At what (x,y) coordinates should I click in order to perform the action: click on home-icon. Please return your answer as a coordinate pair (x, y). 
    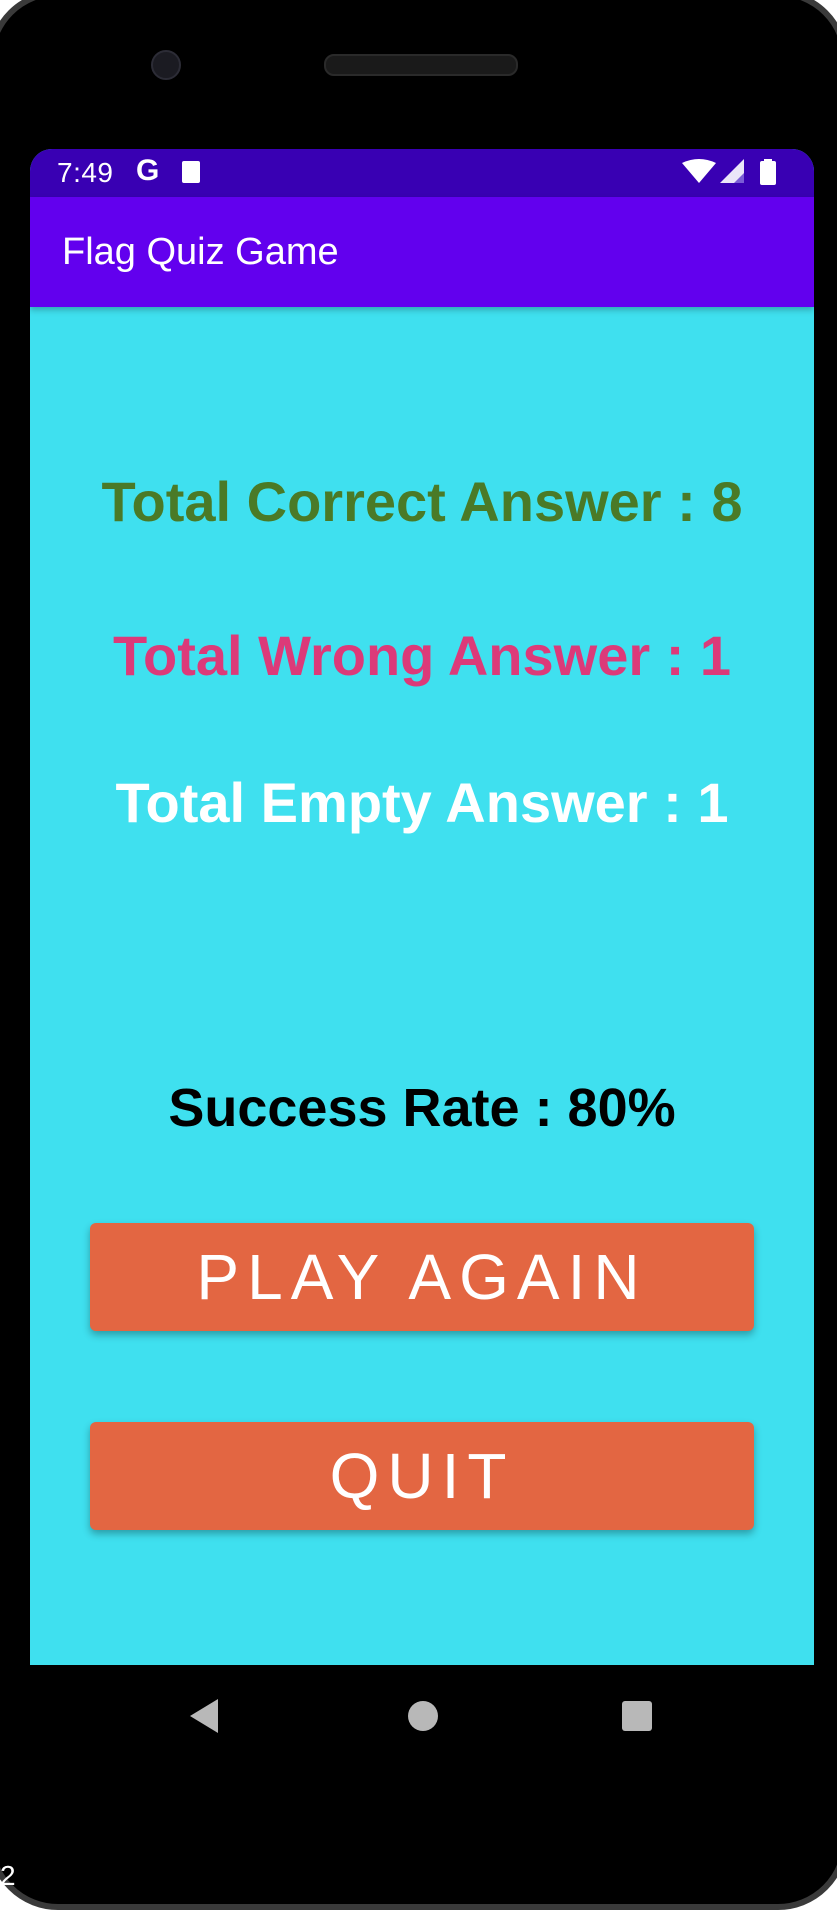
    Looking at the image, I should click on (423, 1716).